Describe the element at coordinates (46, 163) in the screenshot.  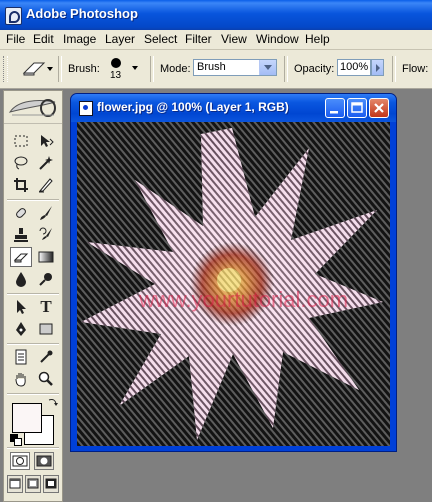
I see `magic-wand-tool-icon` at that location.